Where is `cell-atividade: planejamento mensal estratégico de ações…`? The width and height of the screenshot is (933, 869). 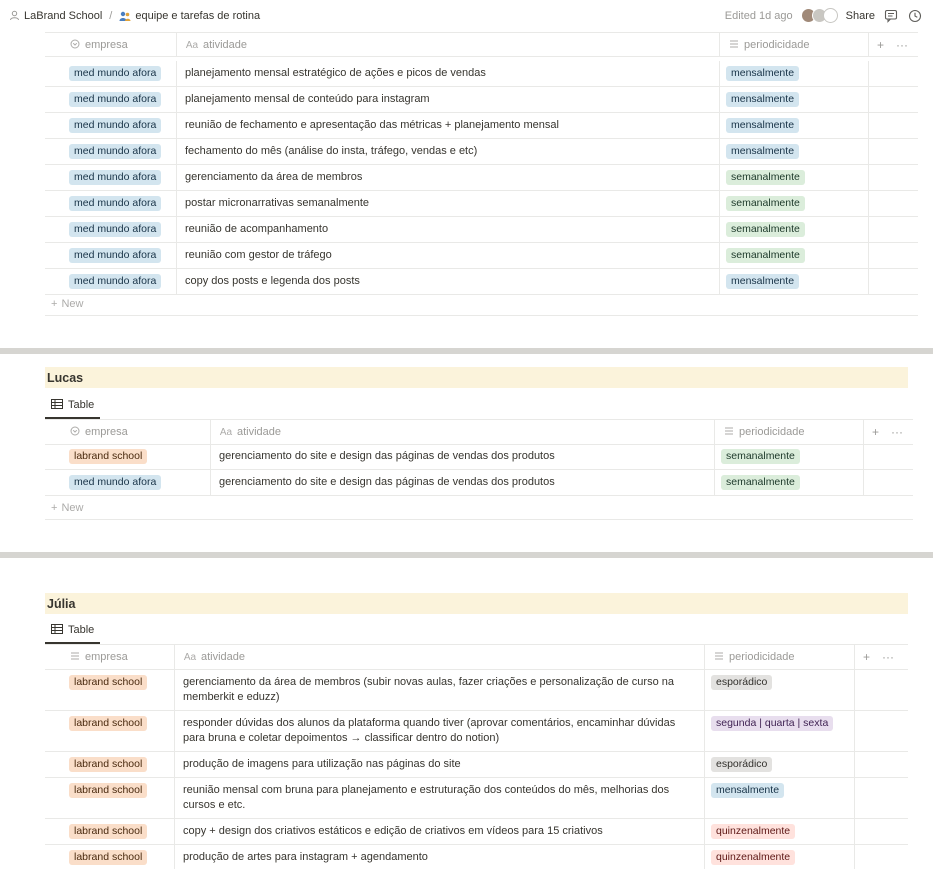
cell-atividade: planejamento mensal estratégico de ações… is located at coordinates (448, 73).